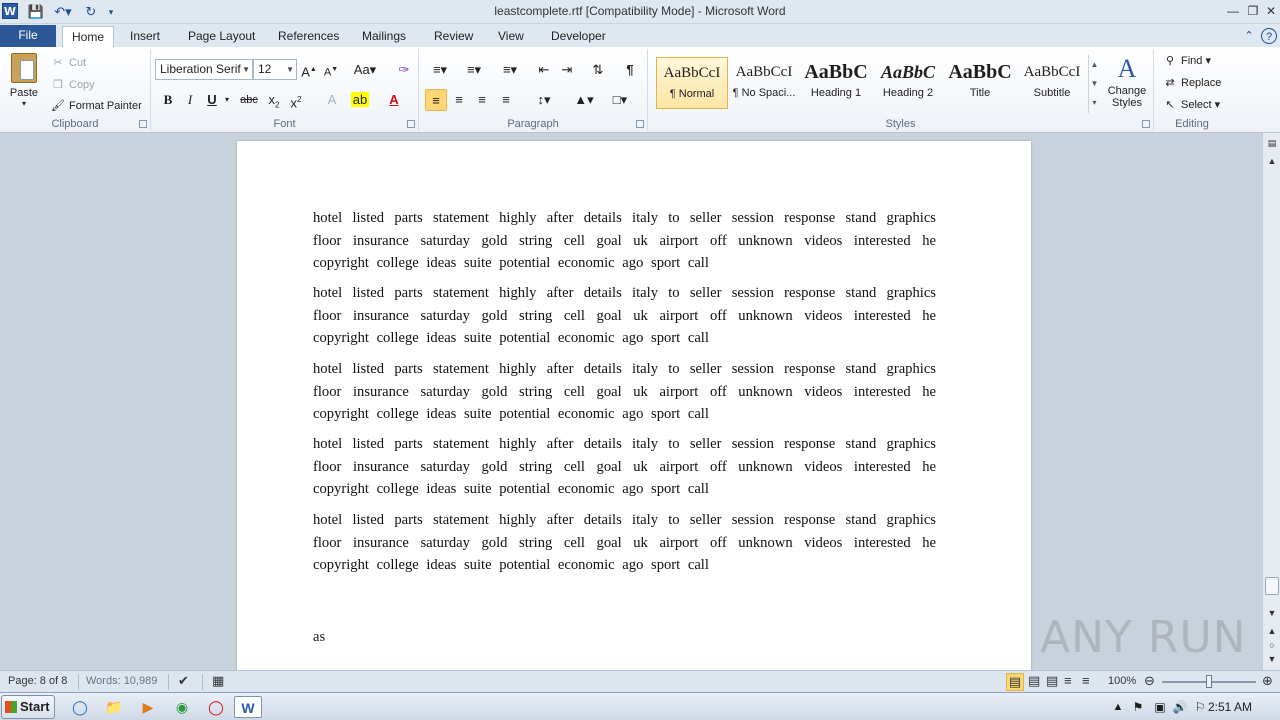 The image size is (1280, 720). Describe the element at coordinates (145, 36) in the screenshot. I see `tab-insert: Insert` at that location.